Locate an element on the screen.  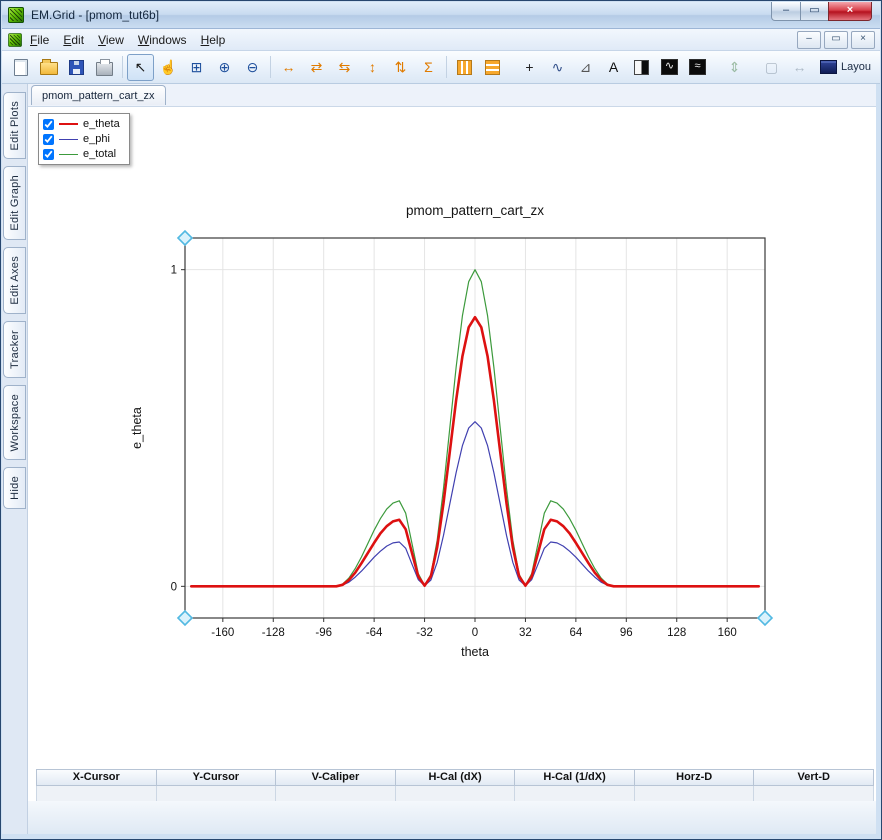
fit-page-disabled-button: ⇕ is located at coordinates (734, 67).